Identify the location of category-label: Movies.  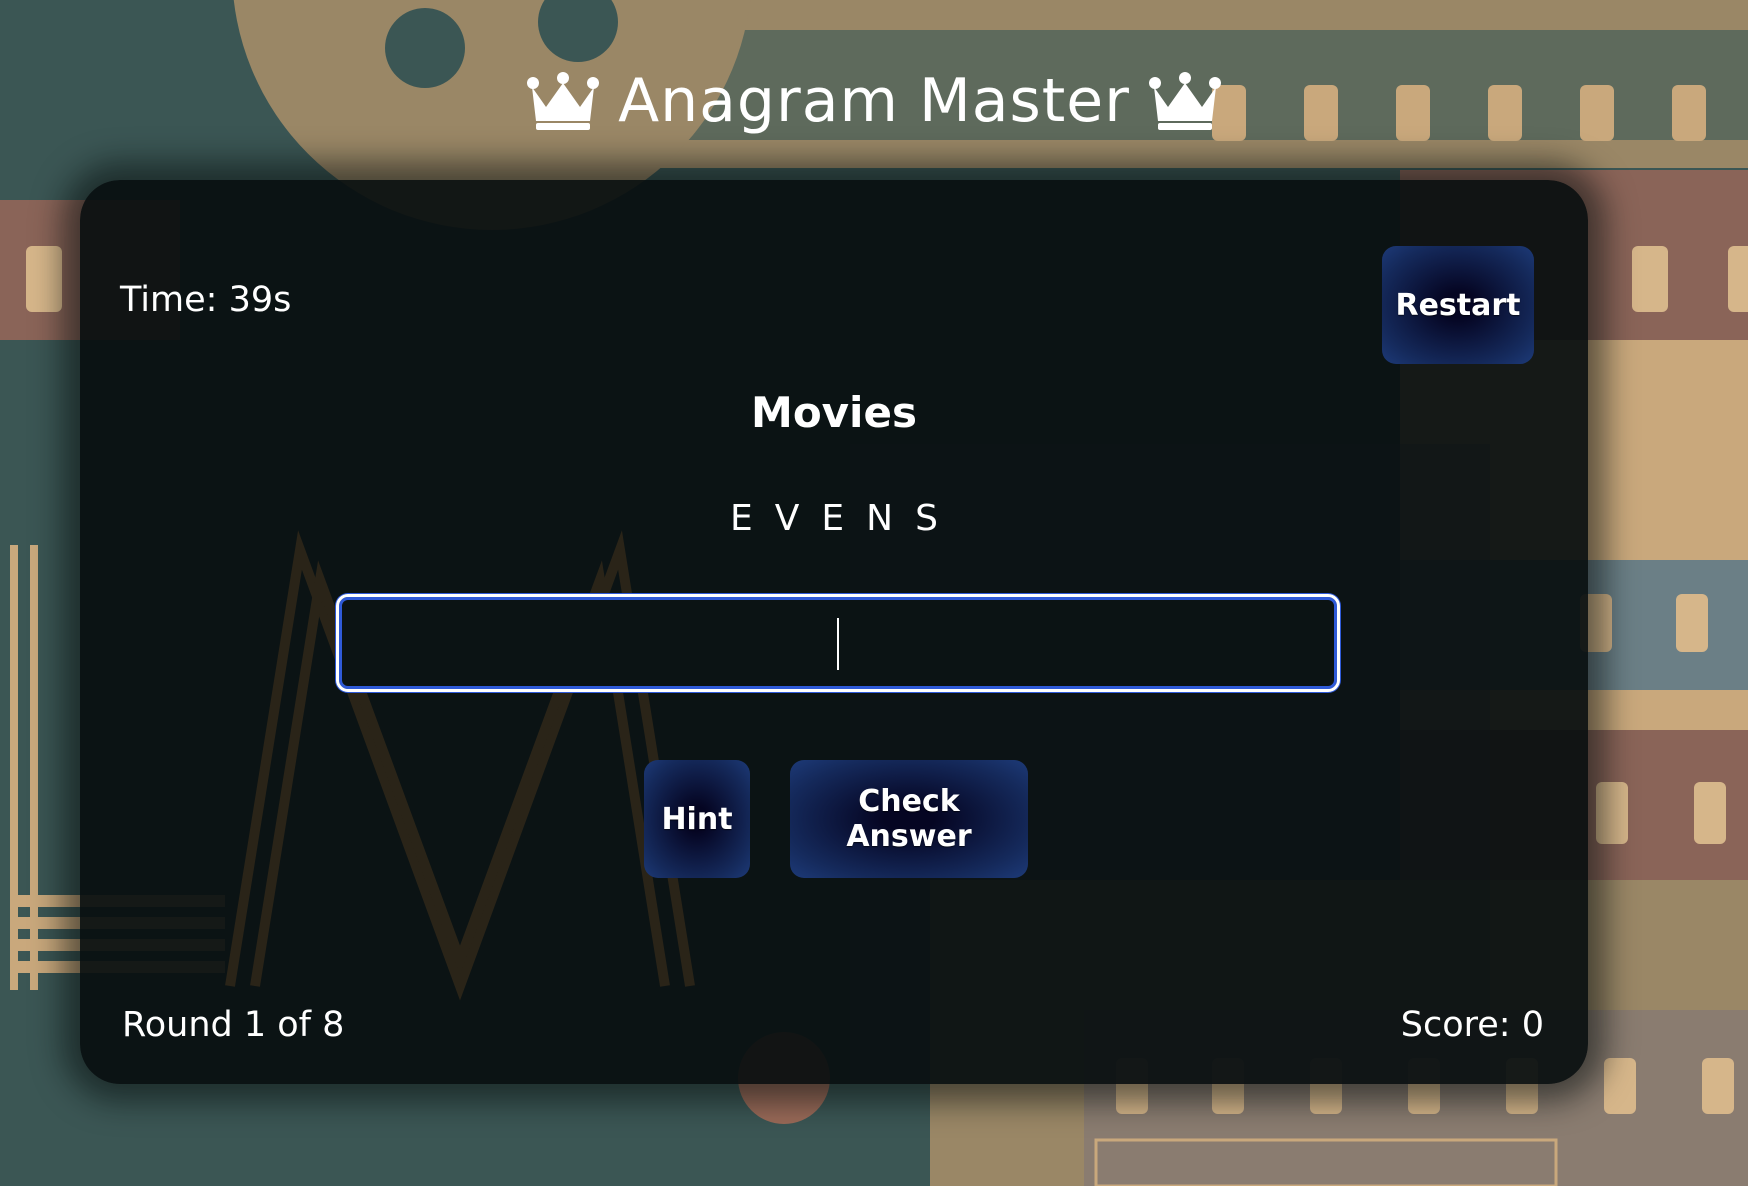
(834, 412).